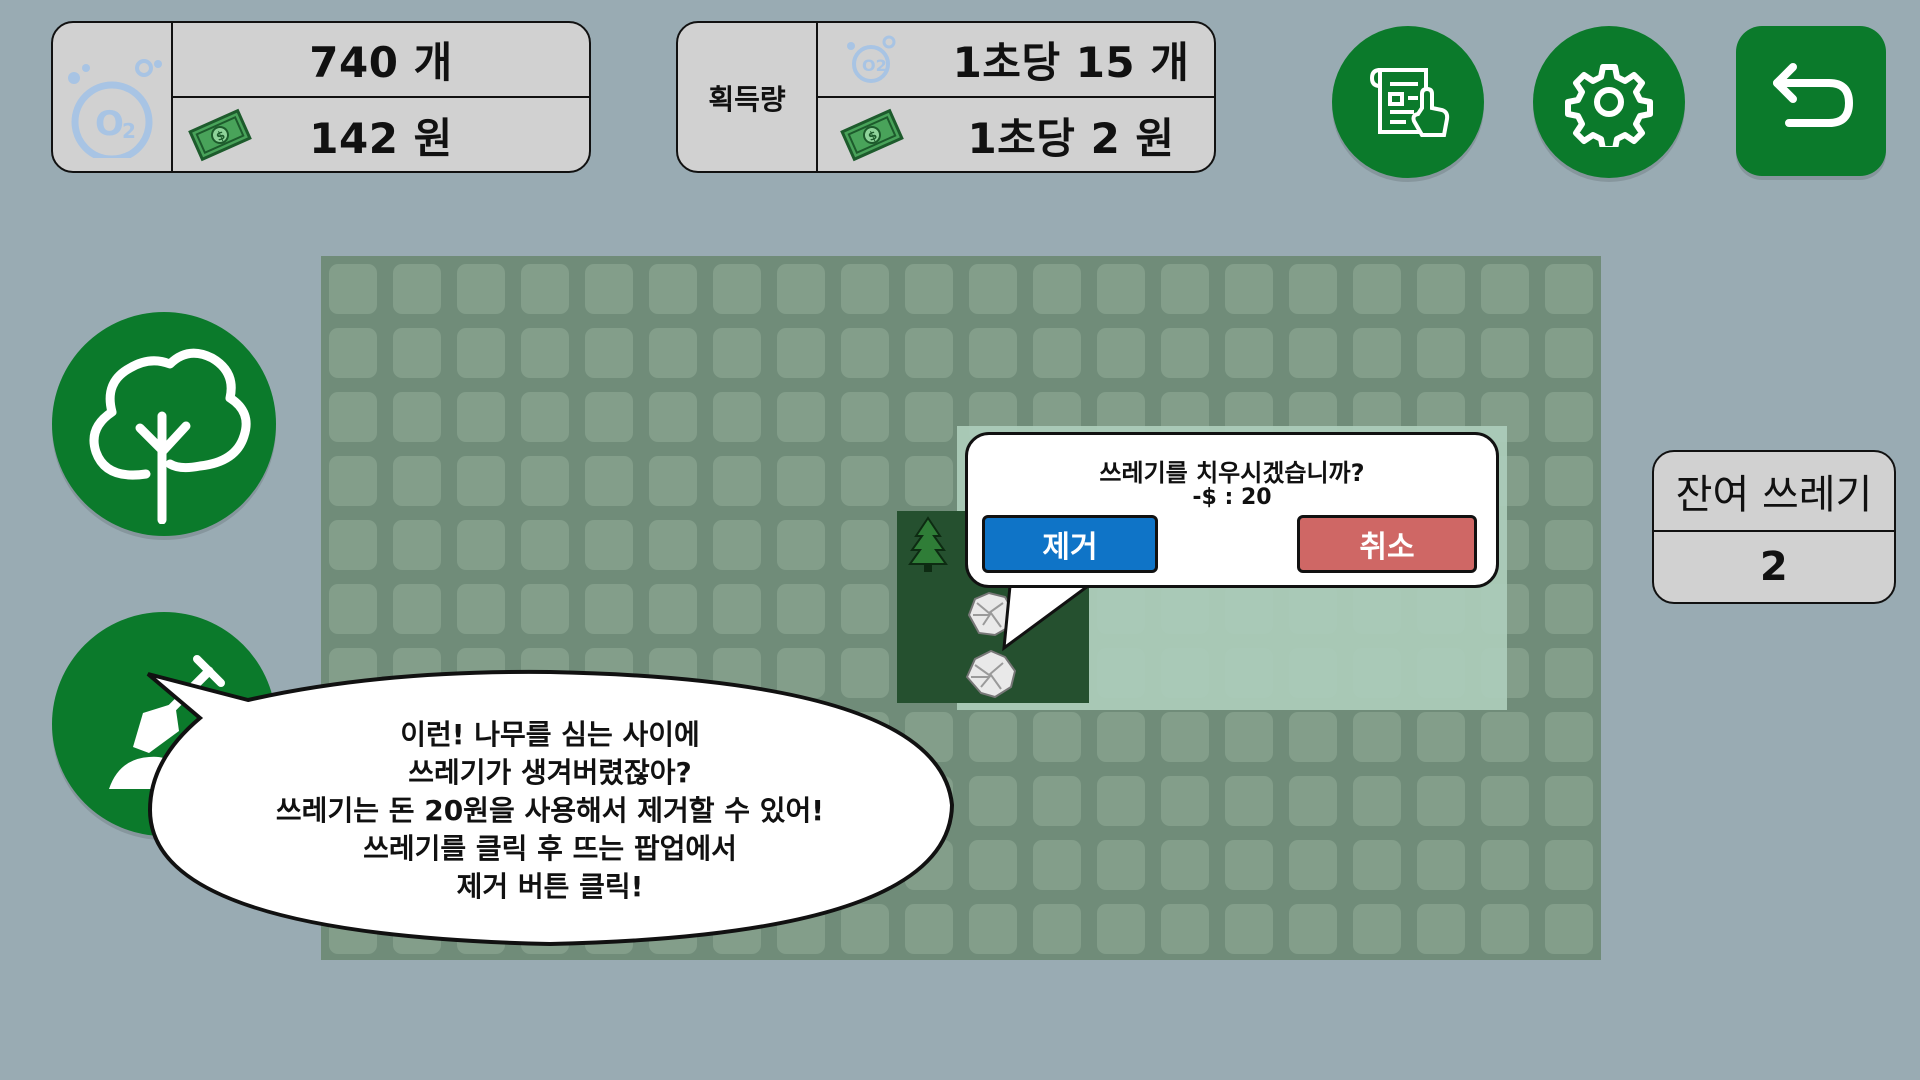  I want to click on quest-button, so click(1408, 102).